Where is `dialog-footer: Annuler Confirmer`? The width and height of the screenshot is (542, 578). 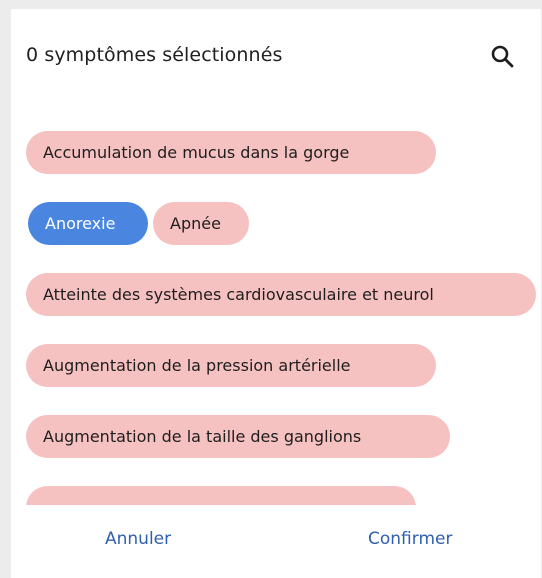
dialog-footer: Annuler Confirmer is located at coordinates (276, 543).